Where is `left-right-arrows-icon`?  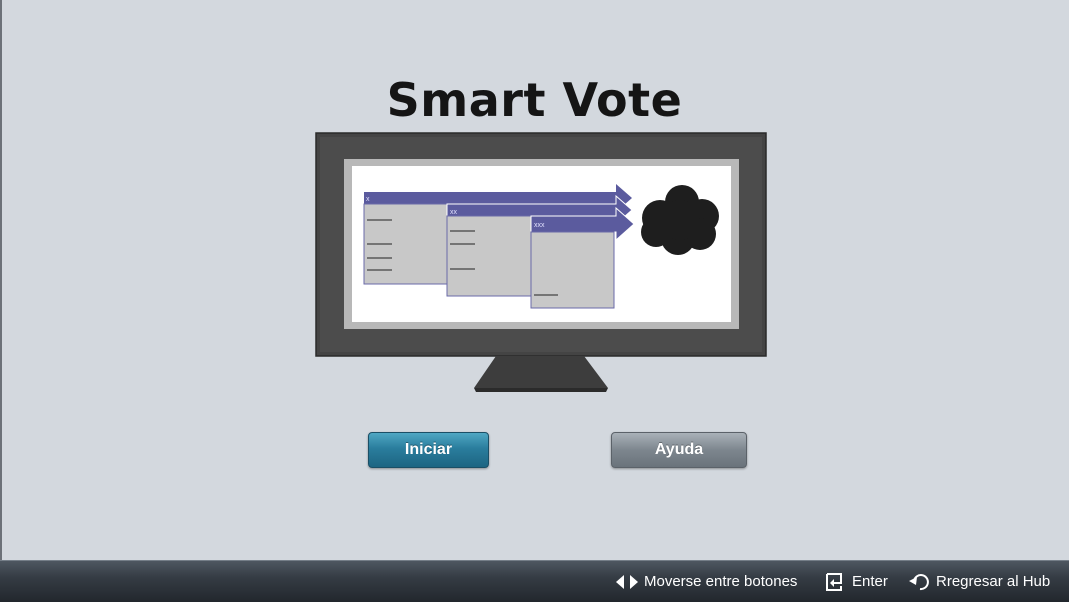
left-right-arrows-icon is located at coordinates (627, 581).